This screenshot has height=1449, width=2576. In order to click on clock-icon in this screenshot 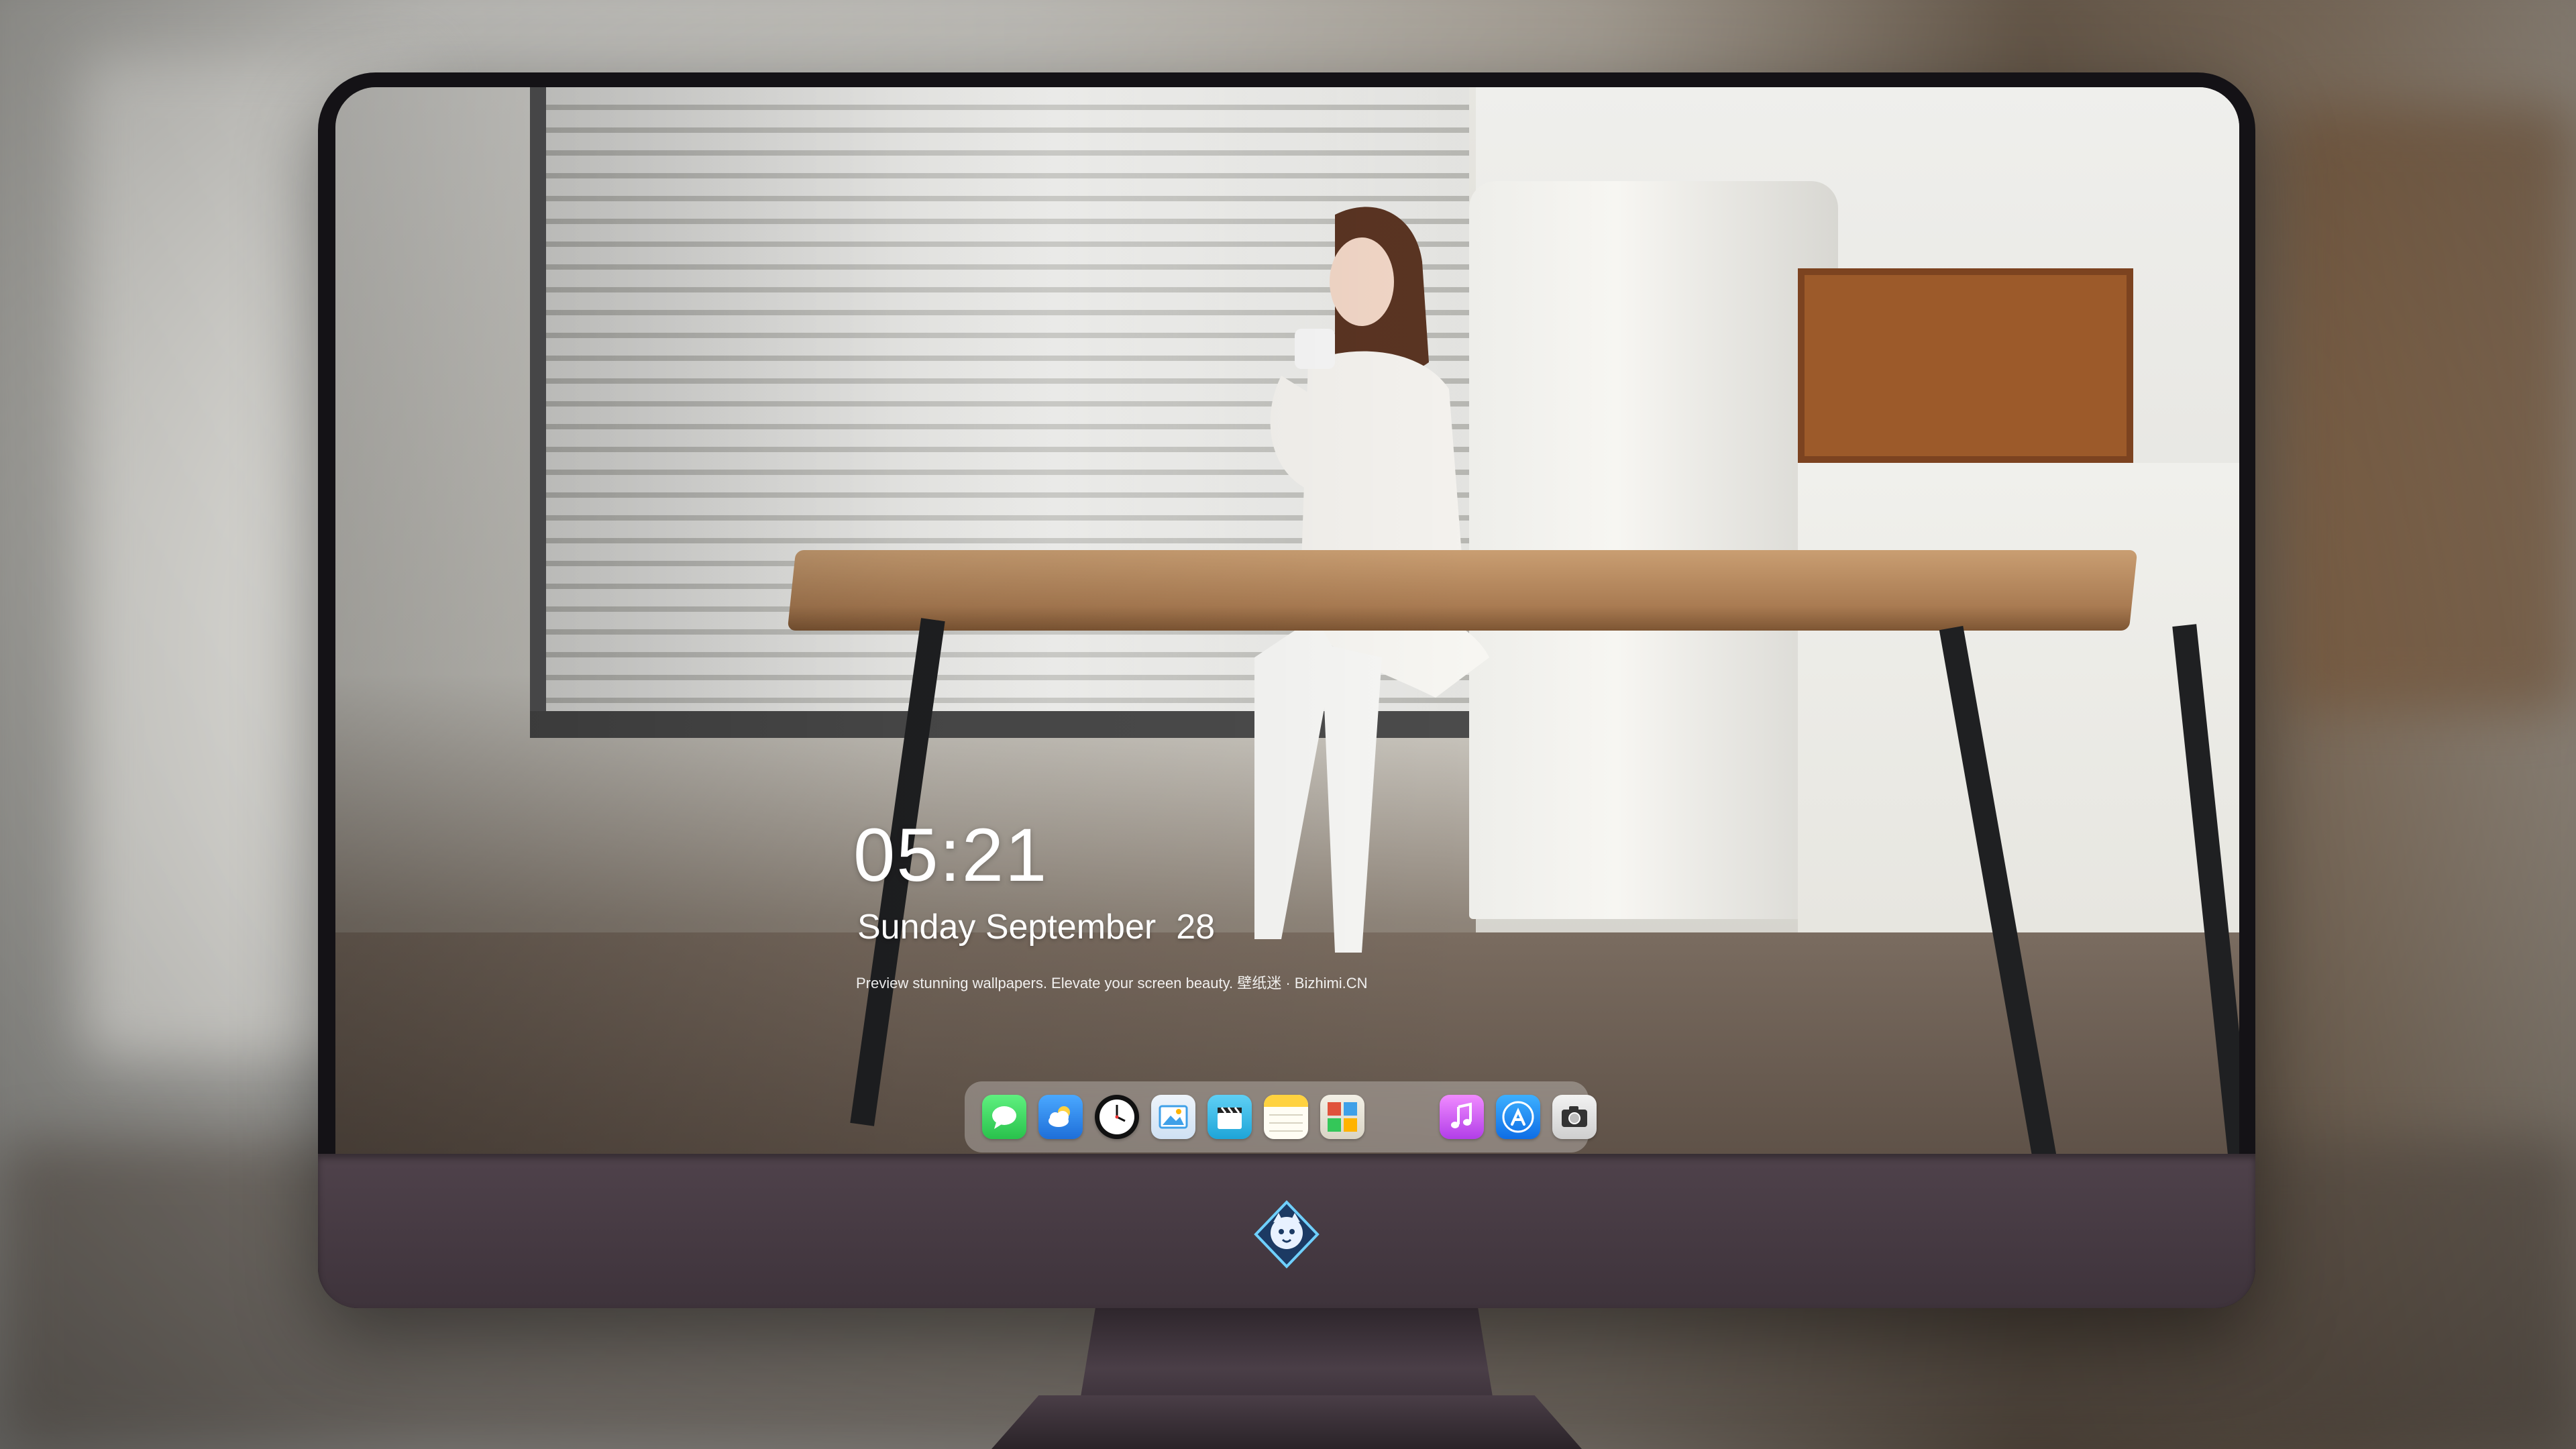, I will do `click(1116, 1116)`.